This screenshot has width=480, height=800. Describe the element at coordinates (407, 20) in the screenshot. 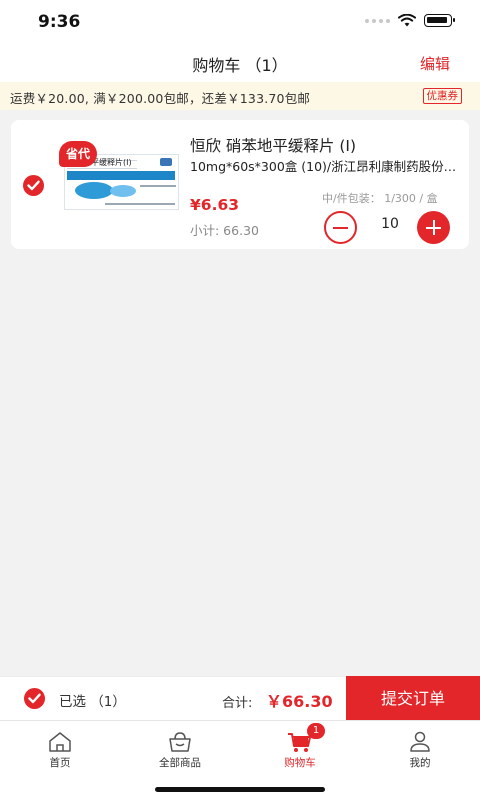

I see `wifi-icon` at that location.